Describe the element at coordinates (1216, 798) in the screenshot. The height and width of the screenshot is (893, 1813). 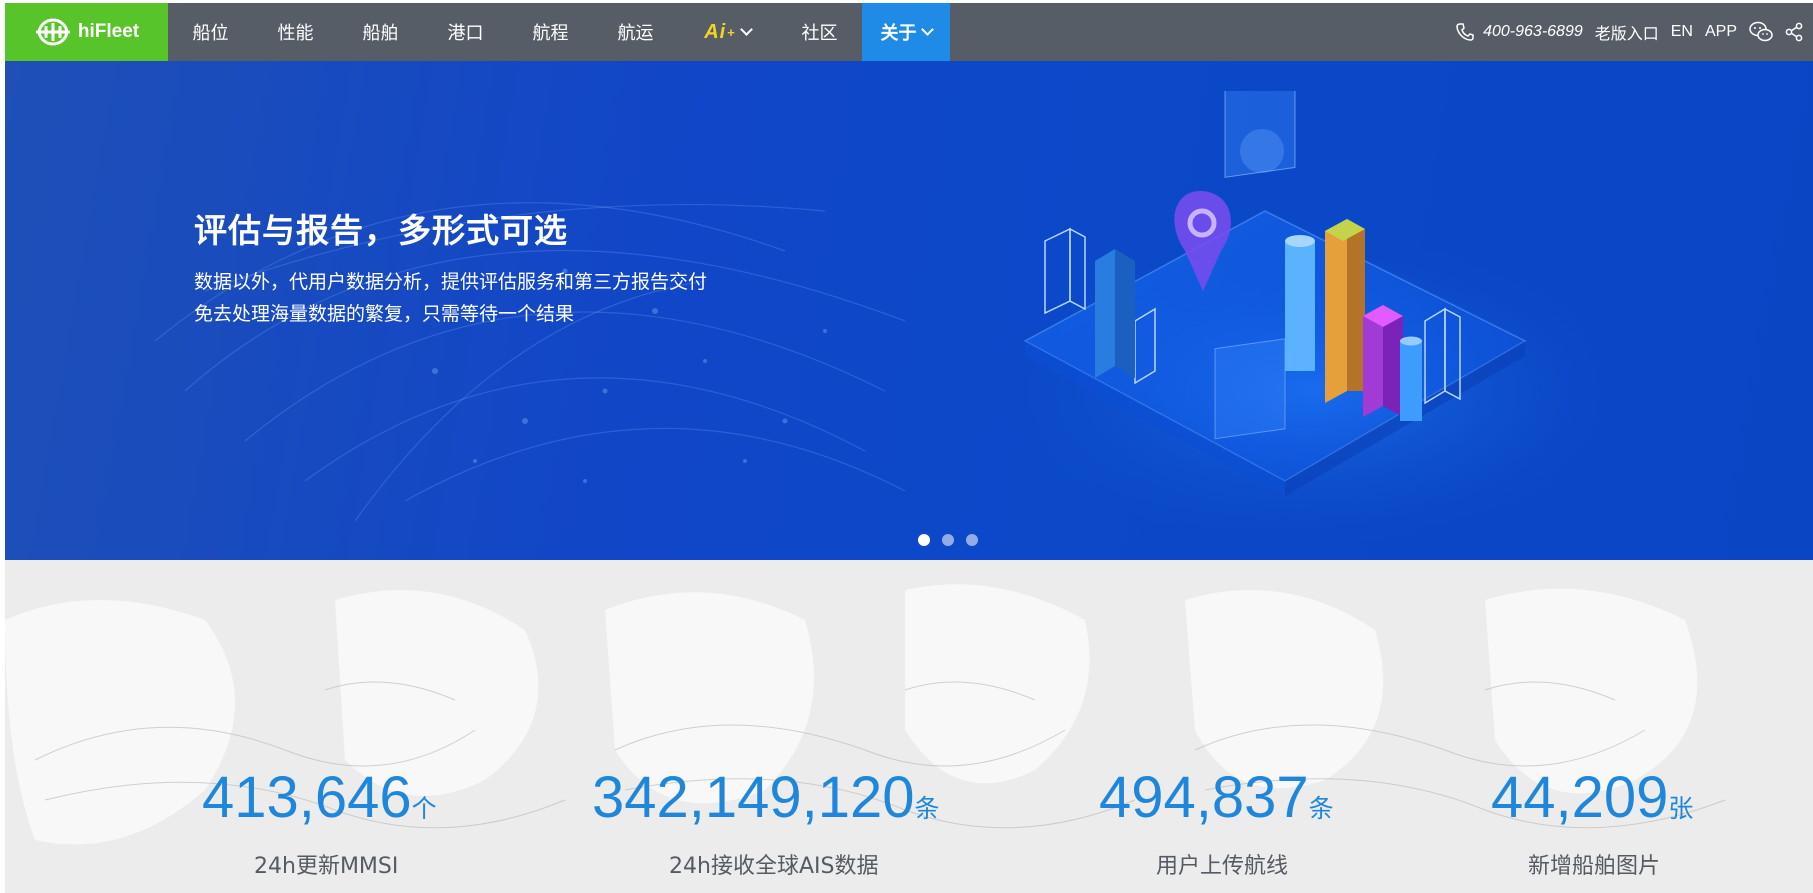
I see `stat-value-routes: 494,837条` at that location.